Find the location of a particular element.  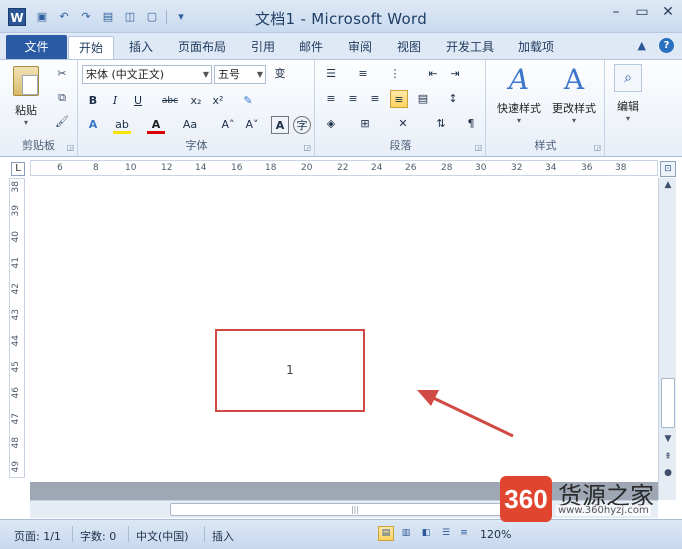

tab-file: 文件 is located at coordinates (36, 47).